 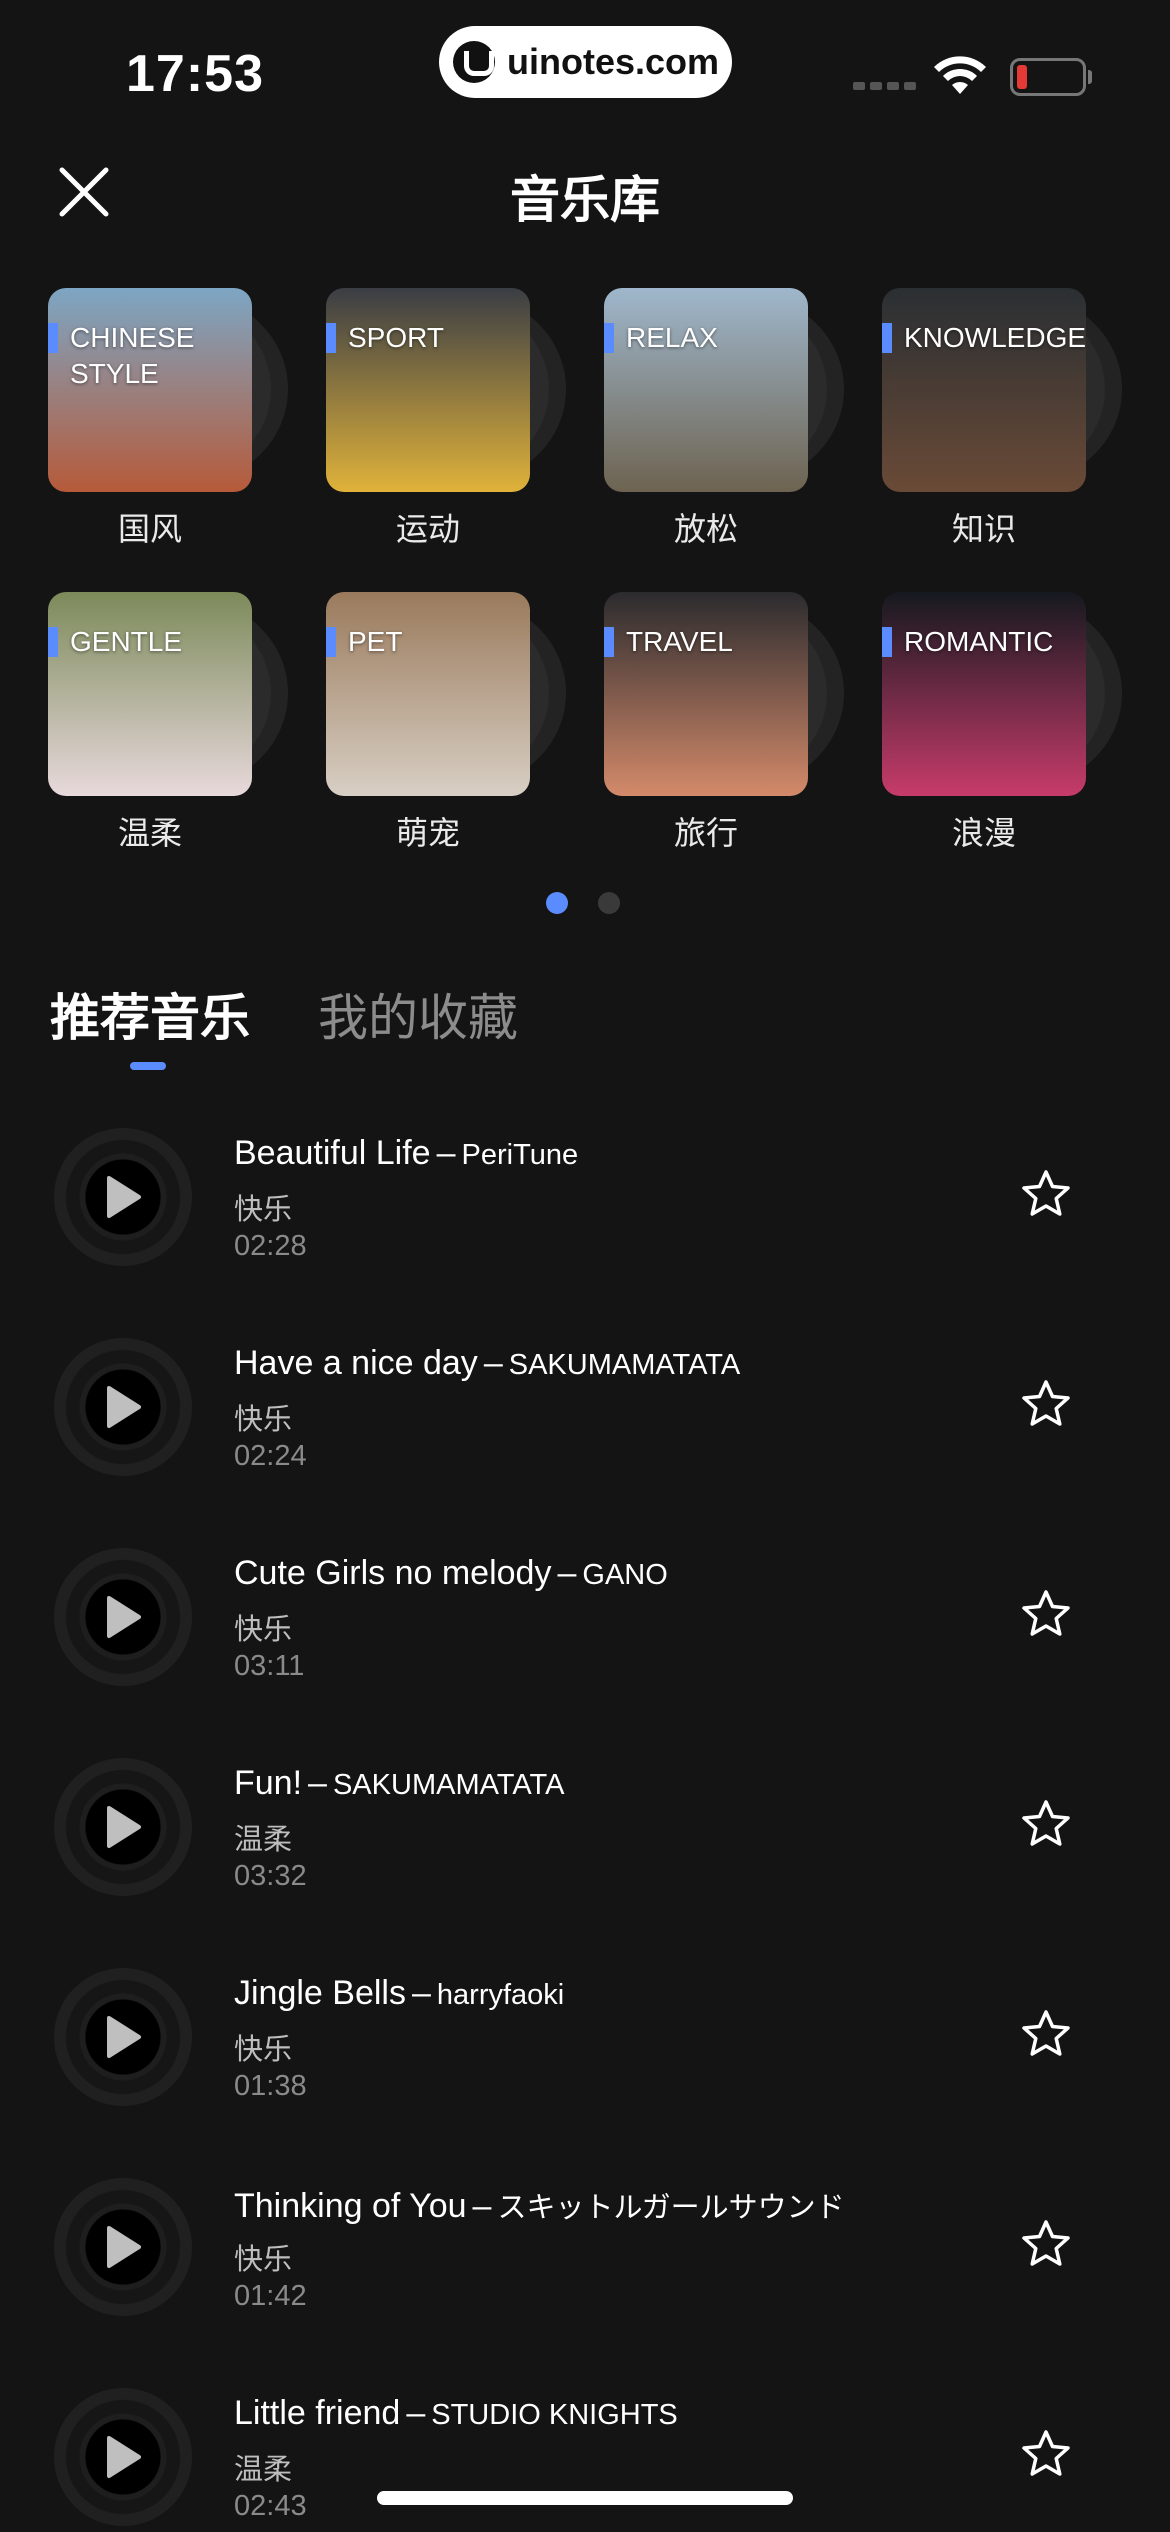 What do you see at coordinates (706, 694) in the screenshot?
I see `category-cover-image: TRAVEL` at bounding box center [706, 694].